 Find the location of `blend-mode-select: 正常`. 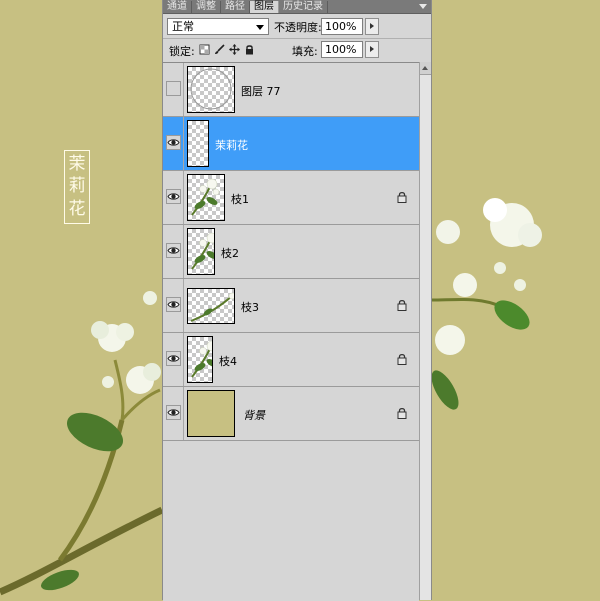

blend-mode-select: 正常 is located at coordinates (218, 26).